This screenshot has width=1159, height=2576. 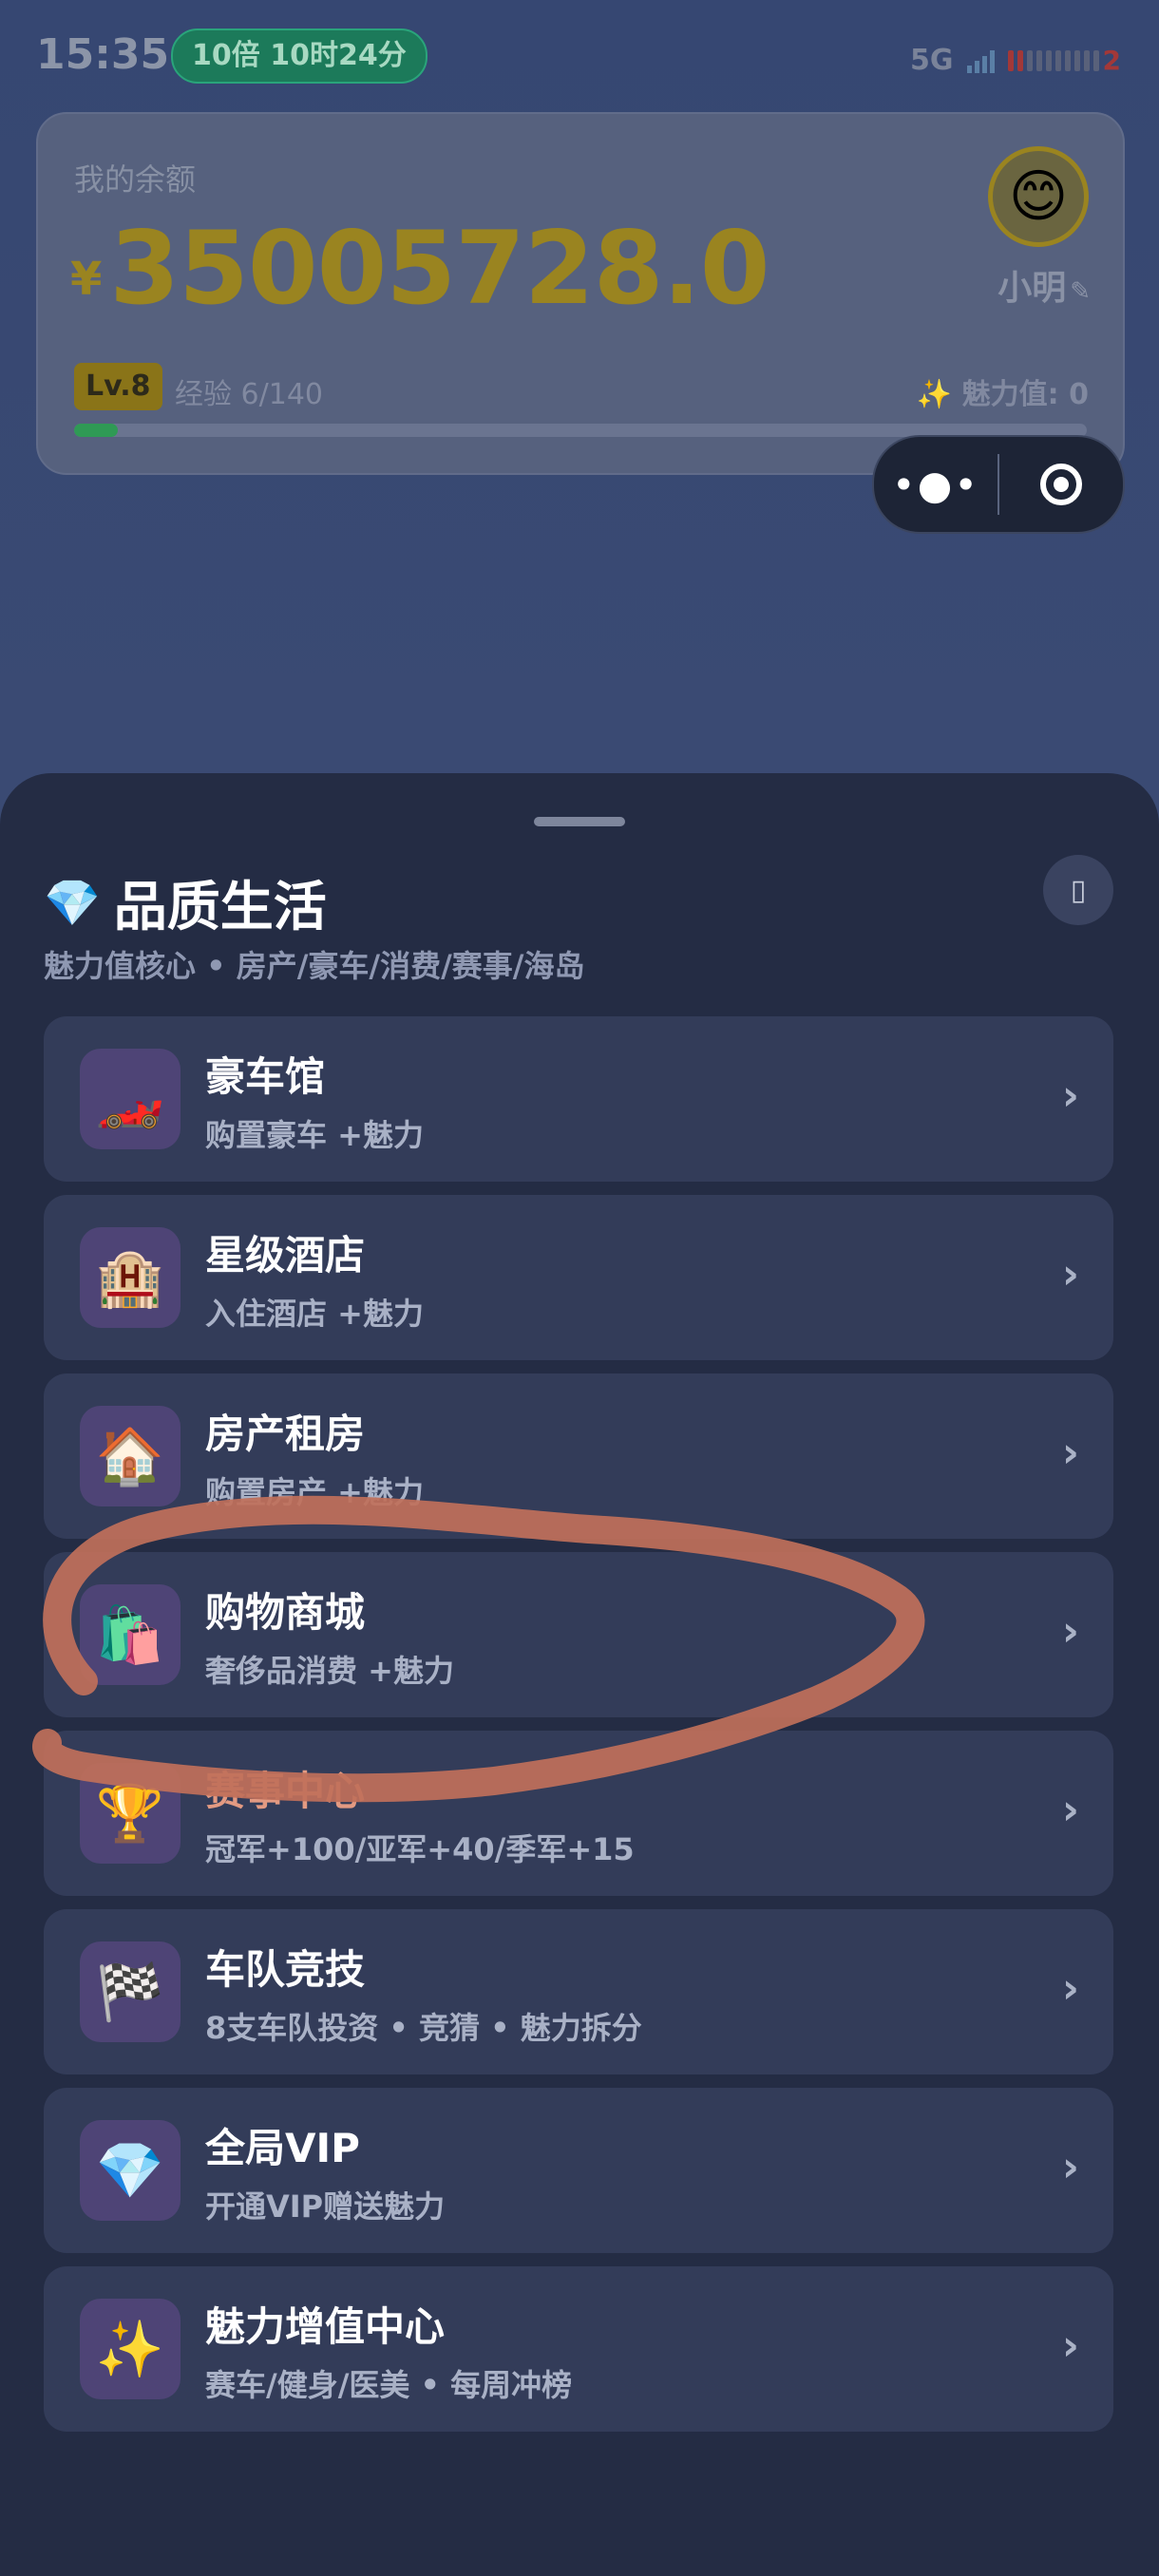 I want to click on menu-item-title: 星级酒店, so click(x=285, y=1255).